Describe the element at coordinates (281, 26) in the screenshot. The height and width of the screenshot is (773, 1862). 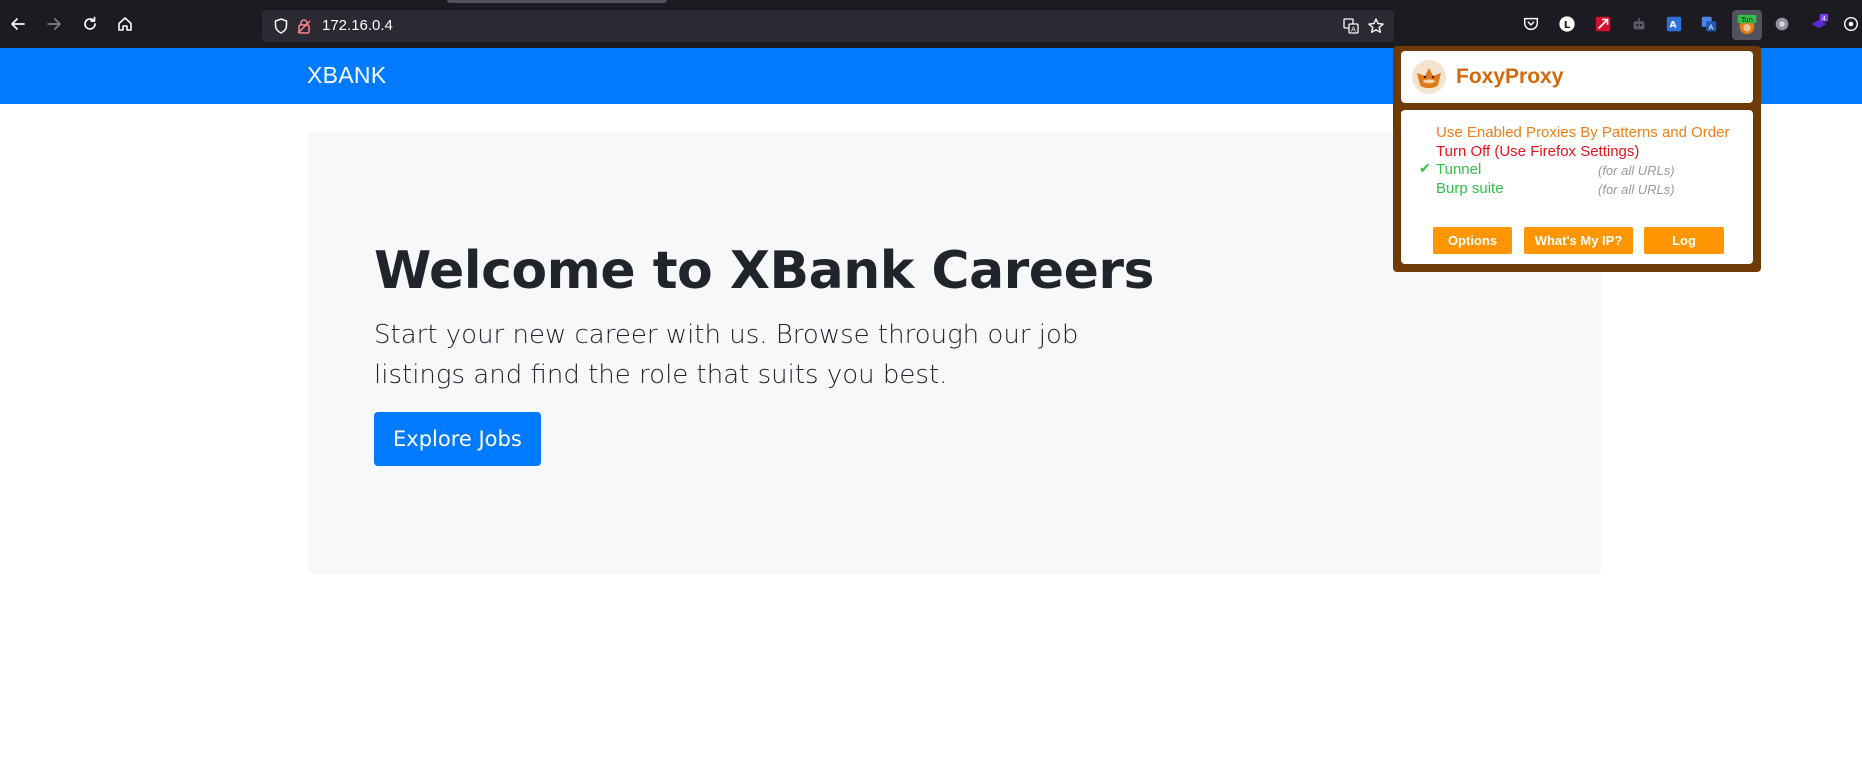
I see `shield-icon` at that location.